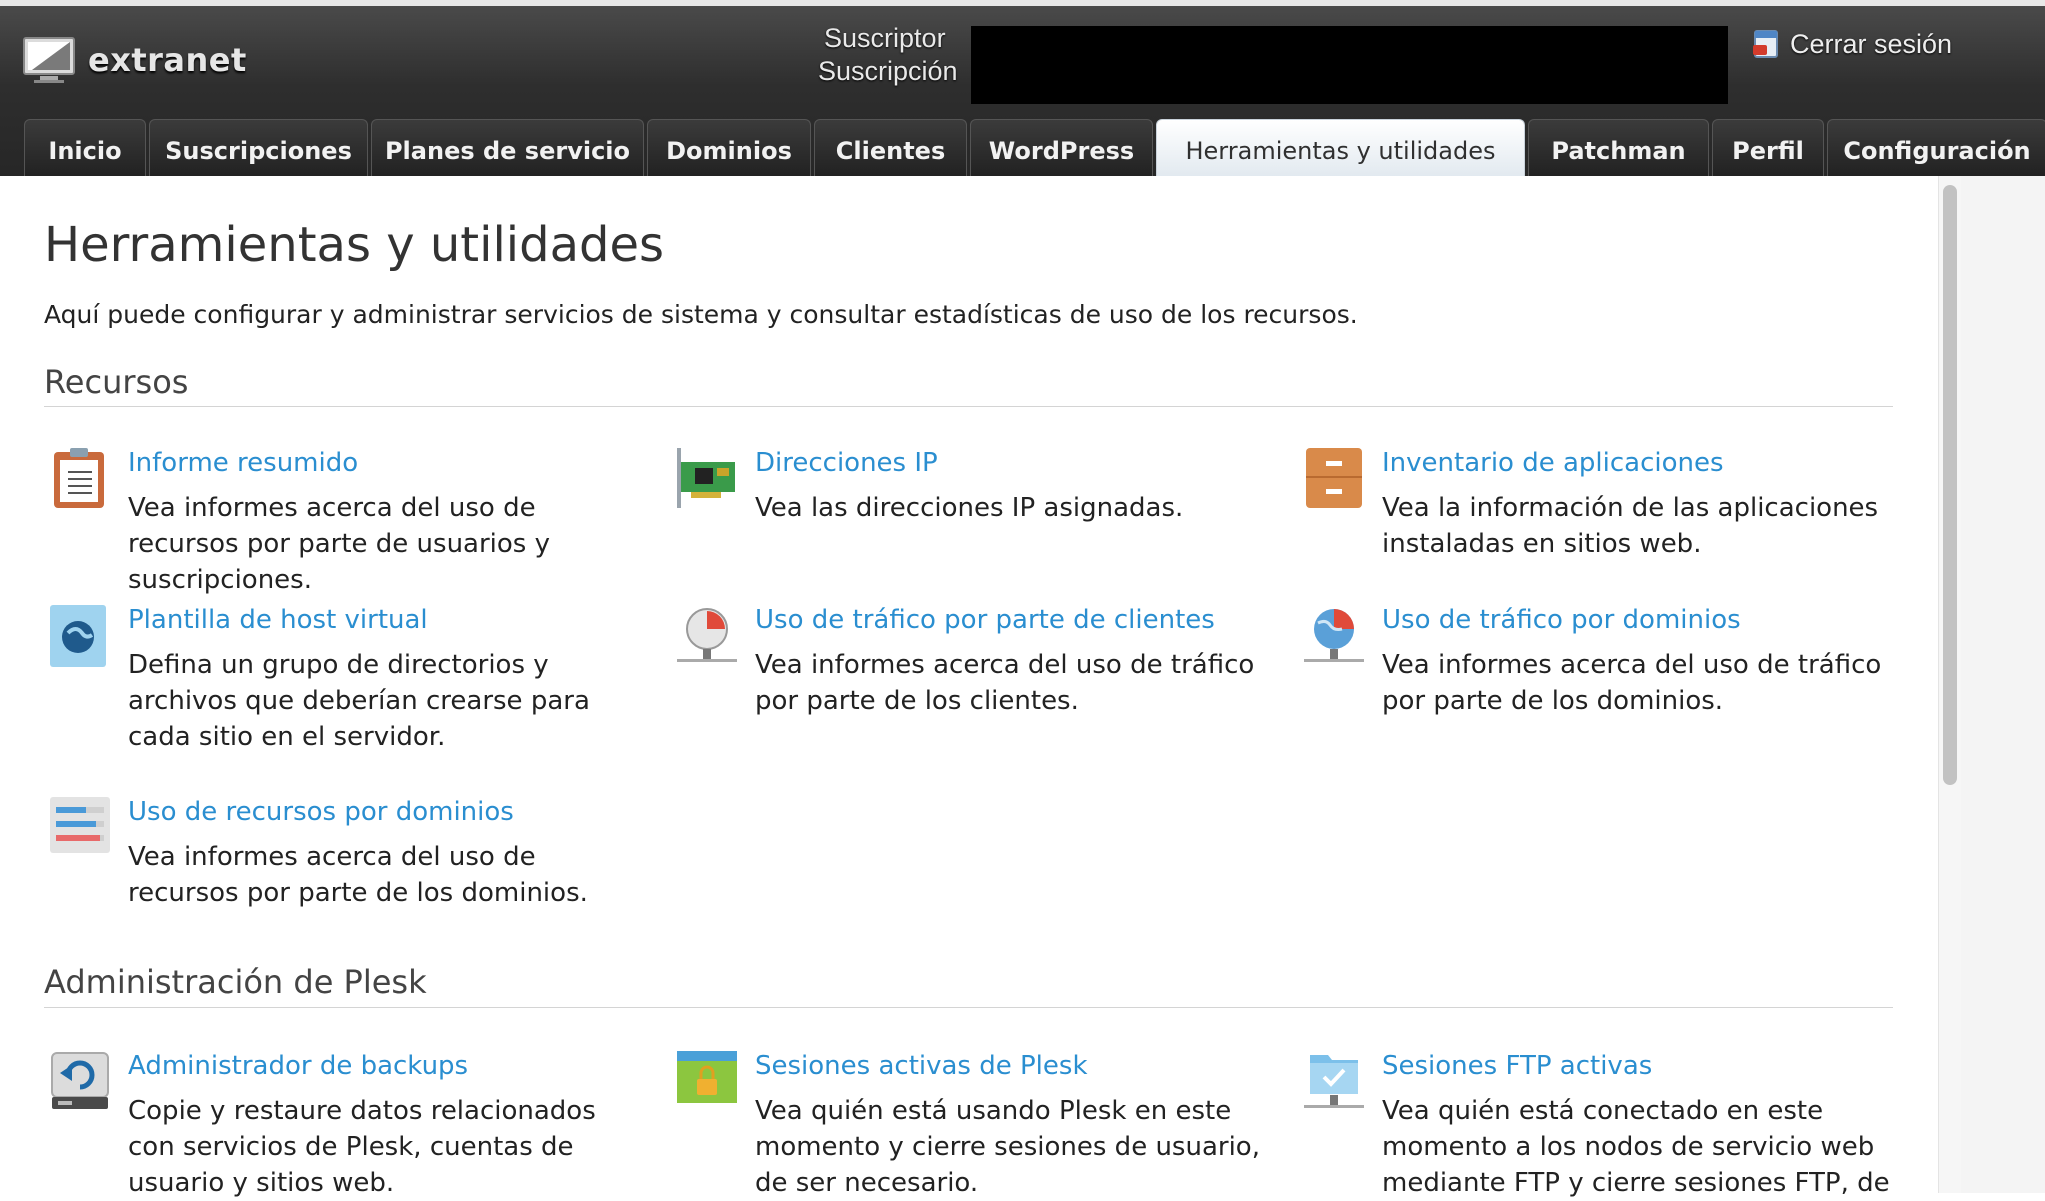 Image resolution: width=2045 pixels, height=1201 pixels. I want to click on logo: extranet, so click(134, 60).